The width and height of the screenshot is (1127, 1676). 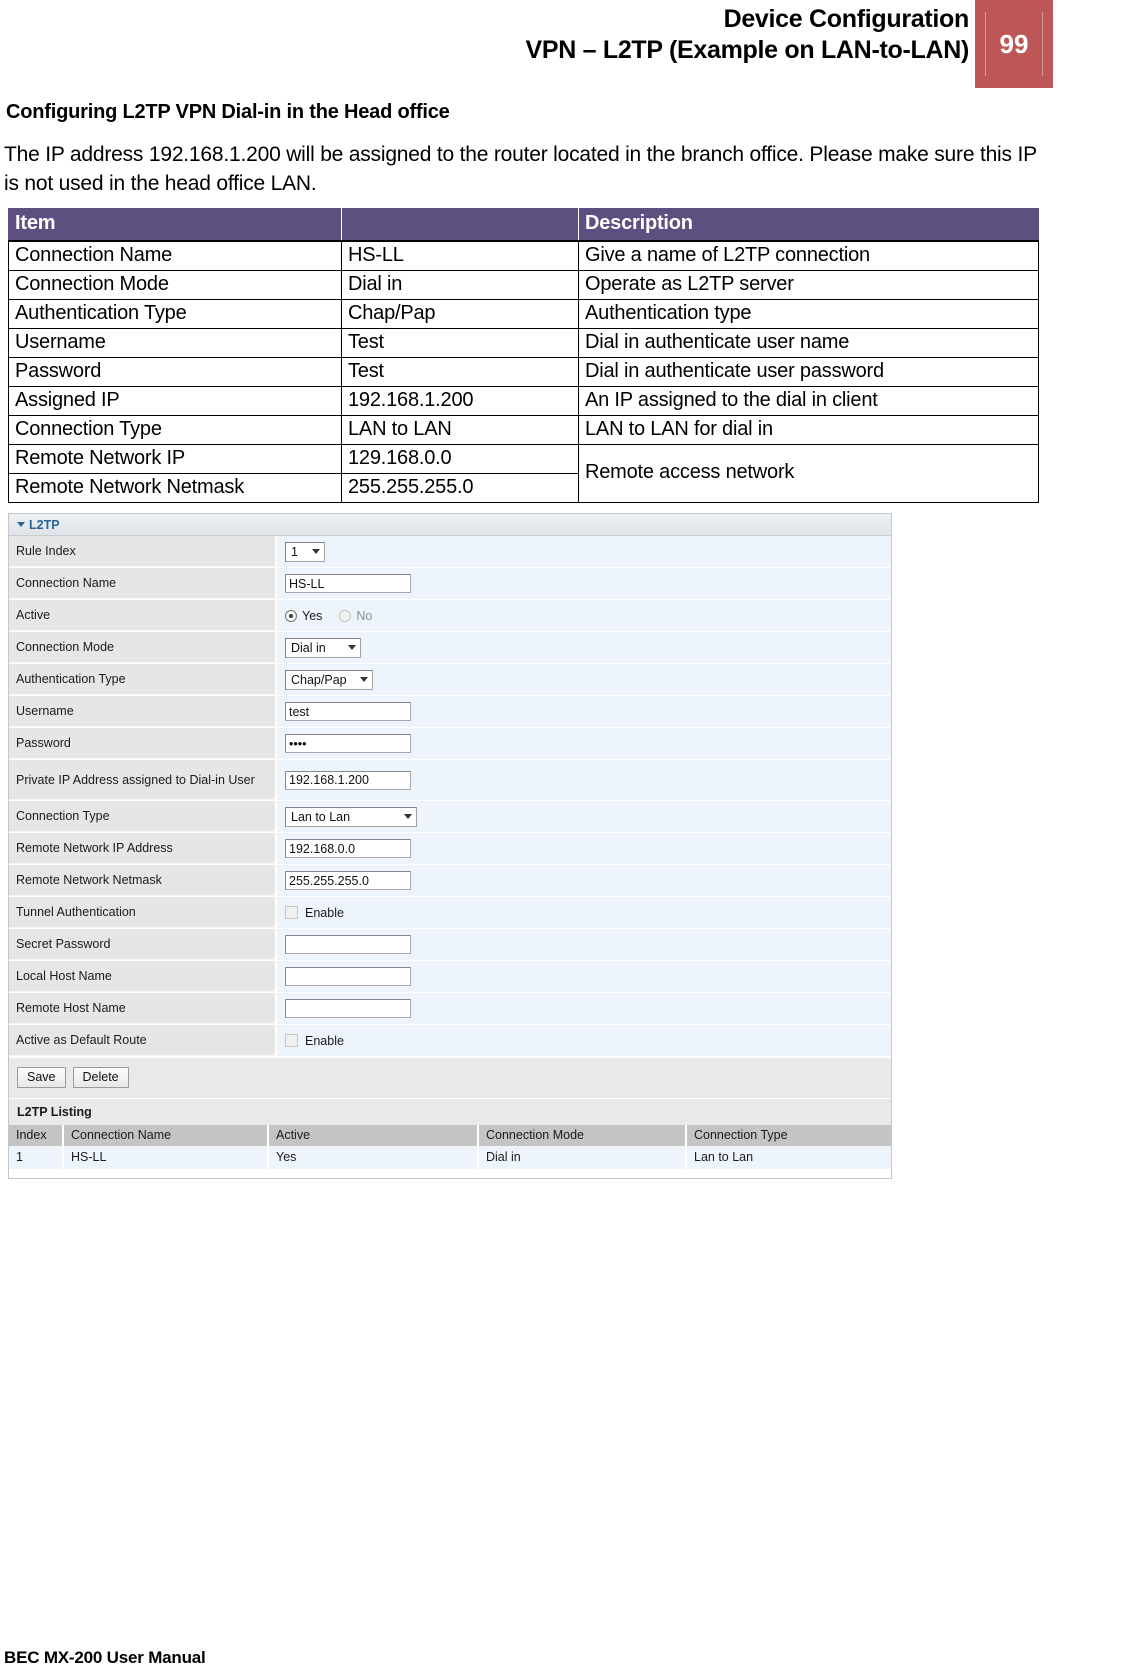 I want to click on spec-value: 255.255.255.0, so click(x=460, y=488).